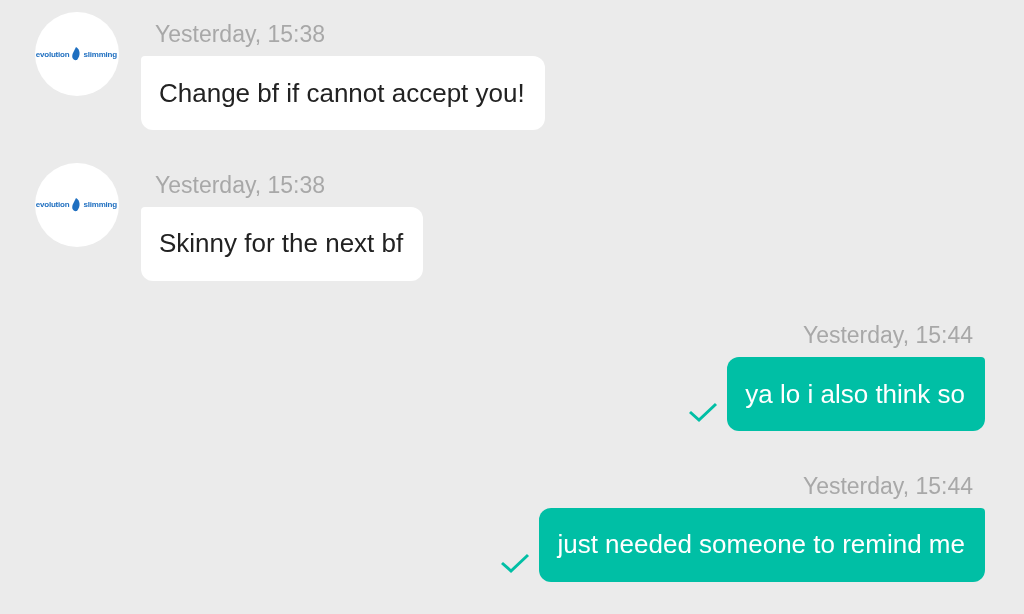  Describe the element at coordinates (762, 544) in the screenshot. I see `message-bubble: just needed someone to remind me` at that location.